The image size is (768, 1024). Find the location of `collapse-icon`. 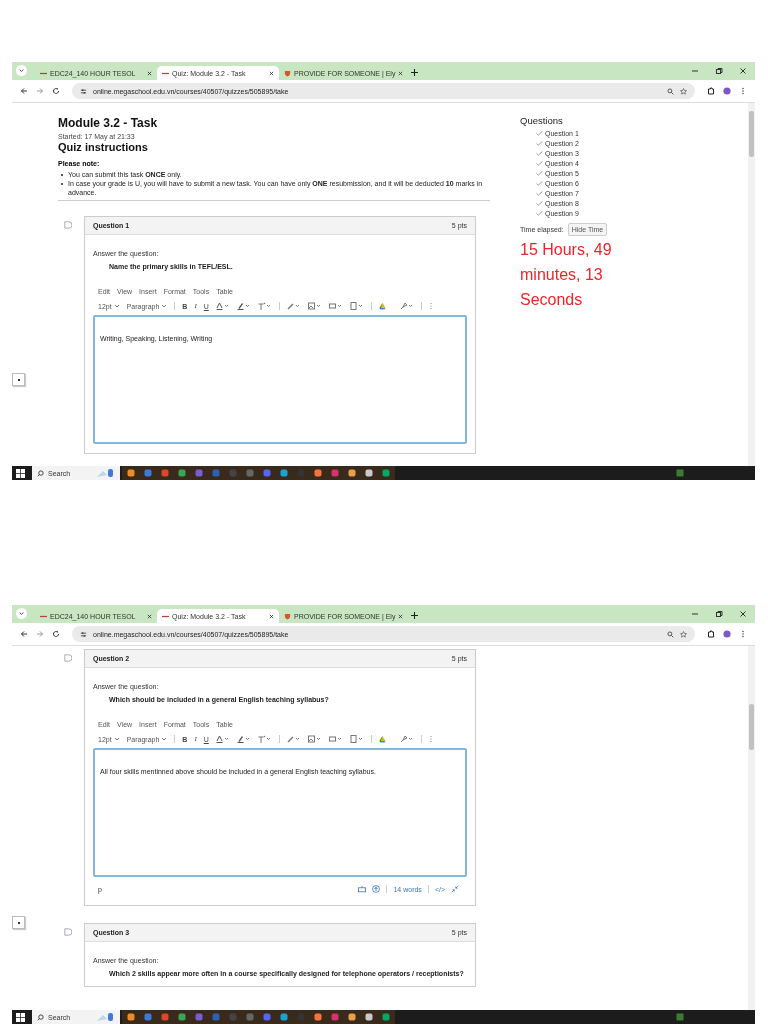

collapse-icon is located at coordinates (455, 889).